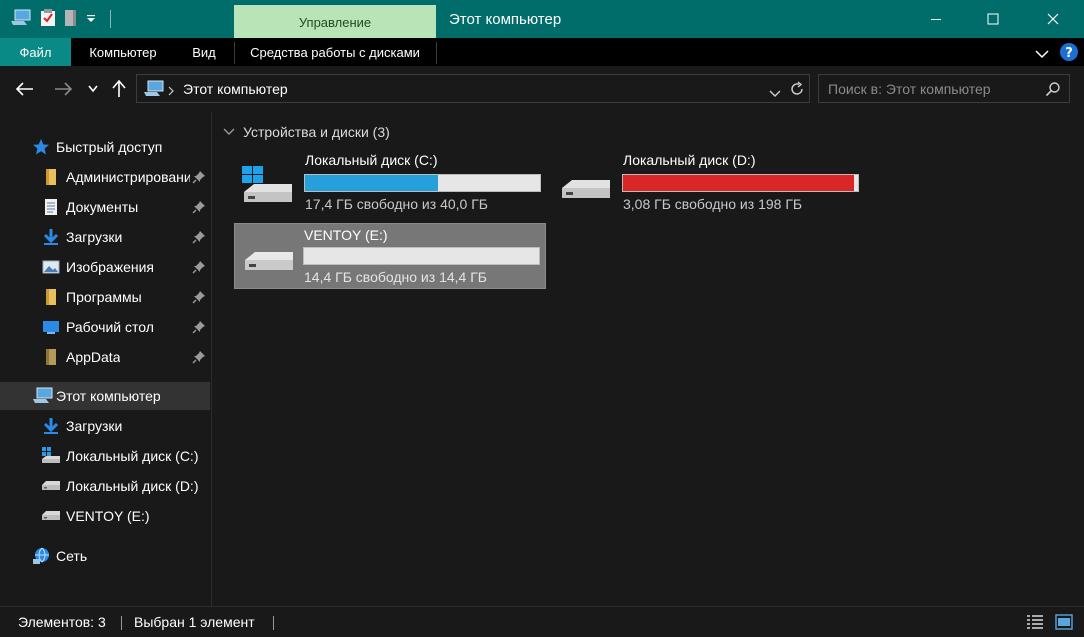 The image size is (1084, 637). Describe the element at coordinates (542, 621) in the screenshot. I see `status-bar: Элементов: 3 Выбран 1 элемент` at that location.